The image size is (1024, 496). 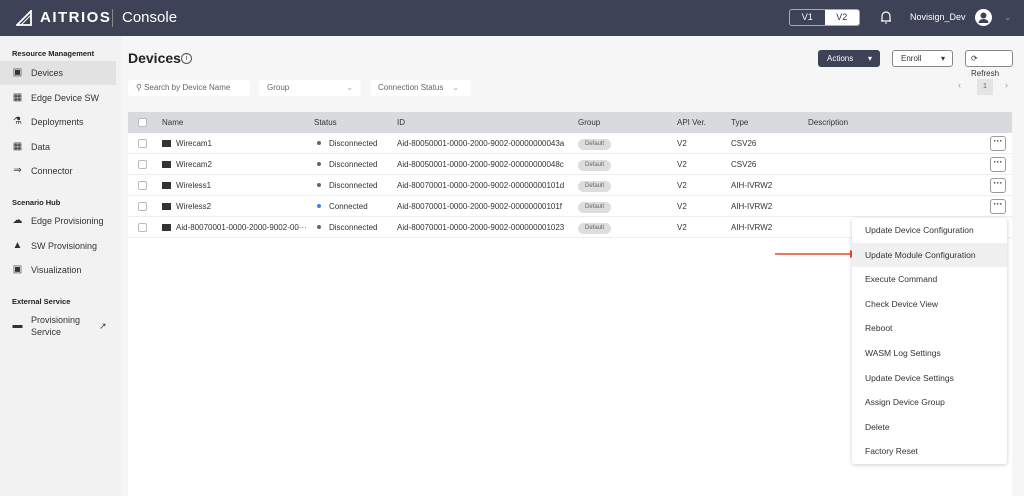 I want to click on device-name: Wireless1, so click(x=186, y=185).